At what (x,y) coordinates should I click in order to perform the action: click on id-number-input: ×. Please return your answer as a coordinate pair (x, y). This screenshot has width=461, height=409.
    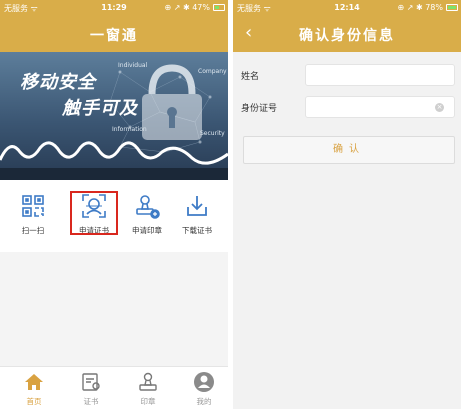
    Looking at the image, I should click on (380, 107).